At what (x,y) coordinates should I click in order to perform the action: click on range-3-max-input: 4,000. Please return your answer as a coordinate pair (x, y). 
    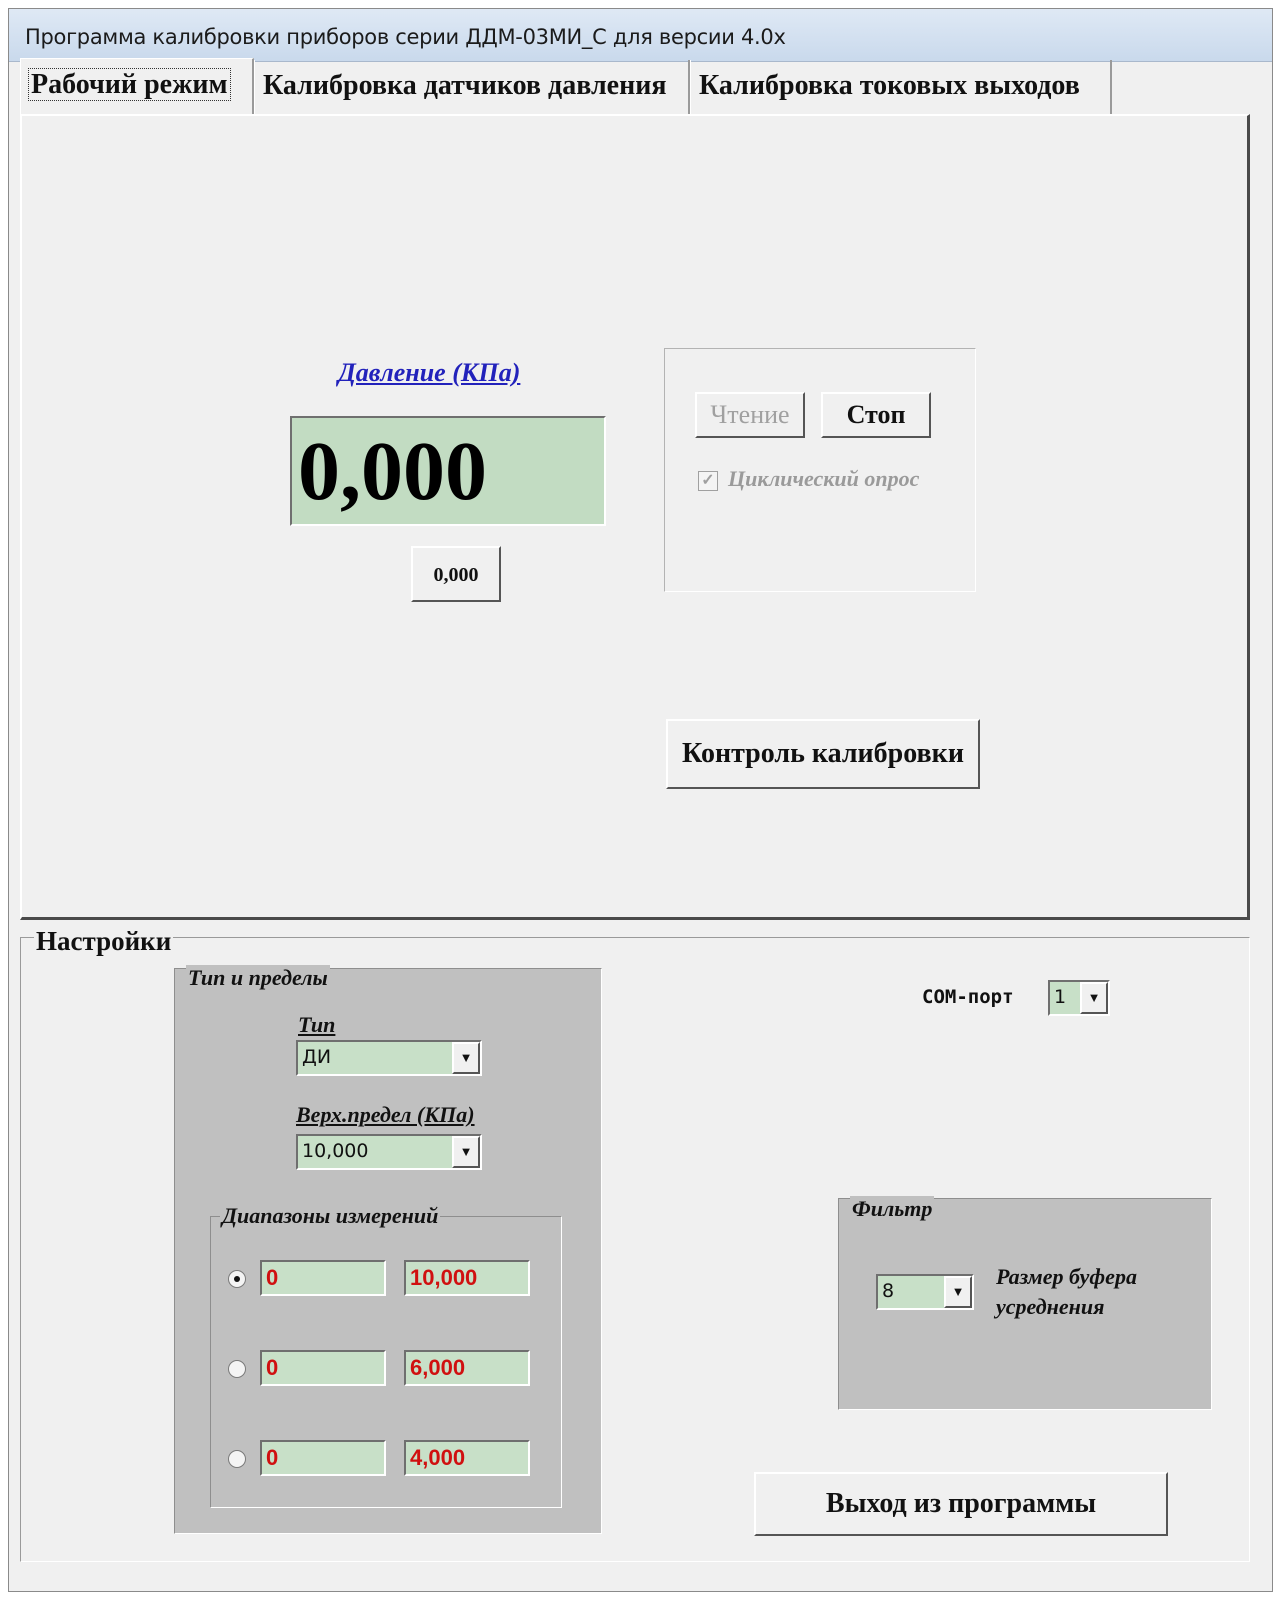
    Looking at the image, I should click on (467, 1458).